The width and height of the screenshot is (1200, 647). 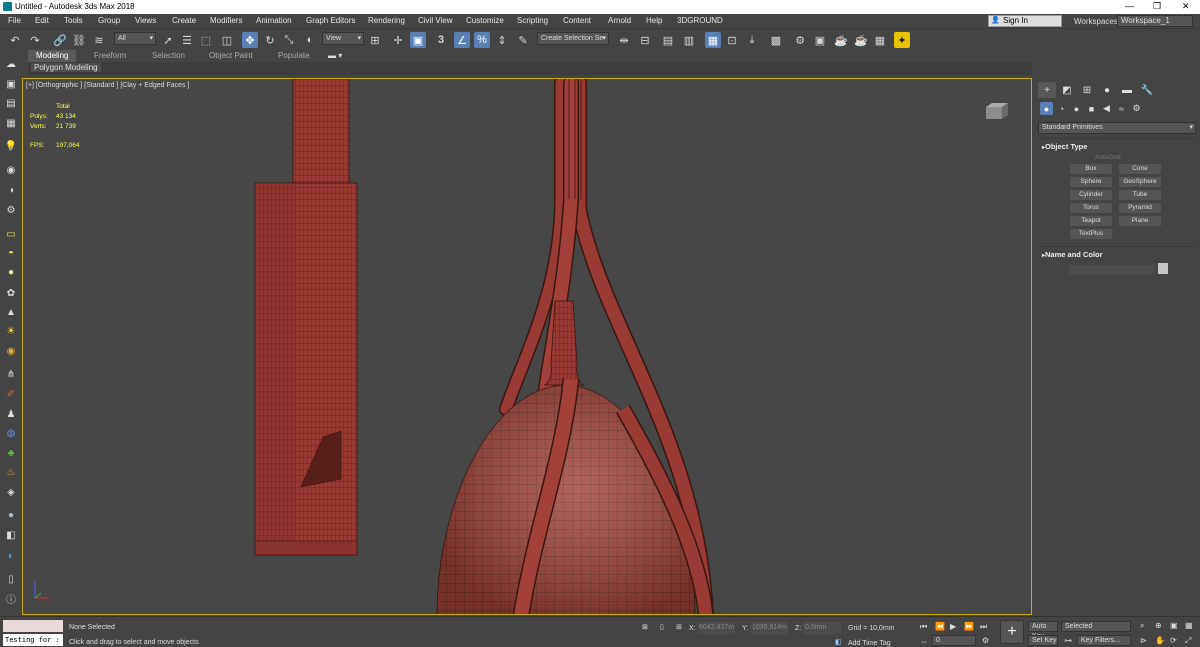 What do you see at coordinates (11, 453) in the screenshot?
I see `tree-icon: ♣` at bounding box center [11, 453].